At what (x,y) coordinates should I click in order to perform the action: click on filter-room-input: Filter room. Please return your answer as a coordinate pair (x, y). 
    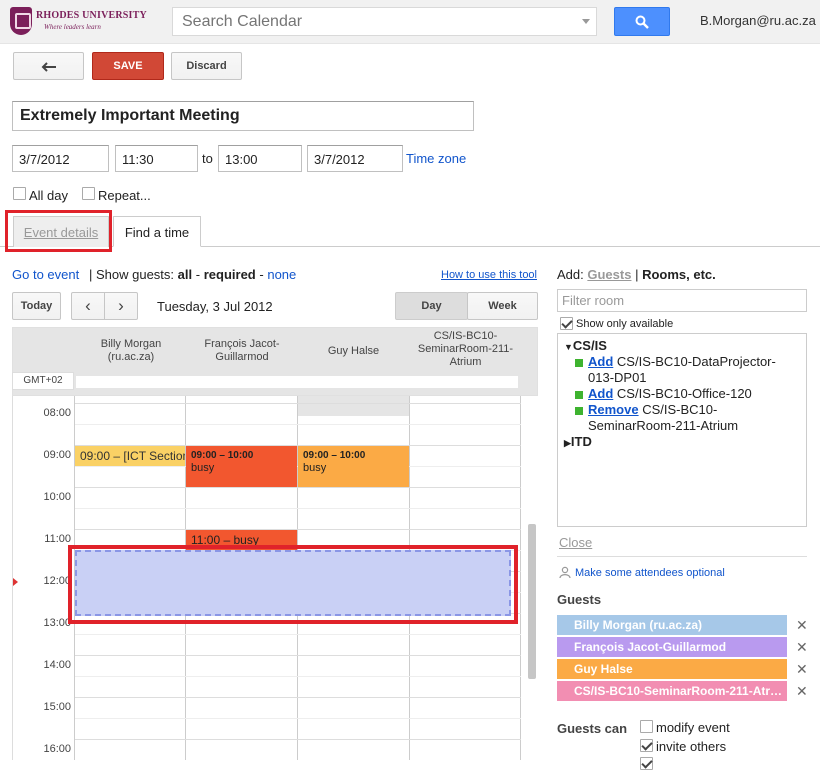
    Looking at the image, I should click on (682, 300).